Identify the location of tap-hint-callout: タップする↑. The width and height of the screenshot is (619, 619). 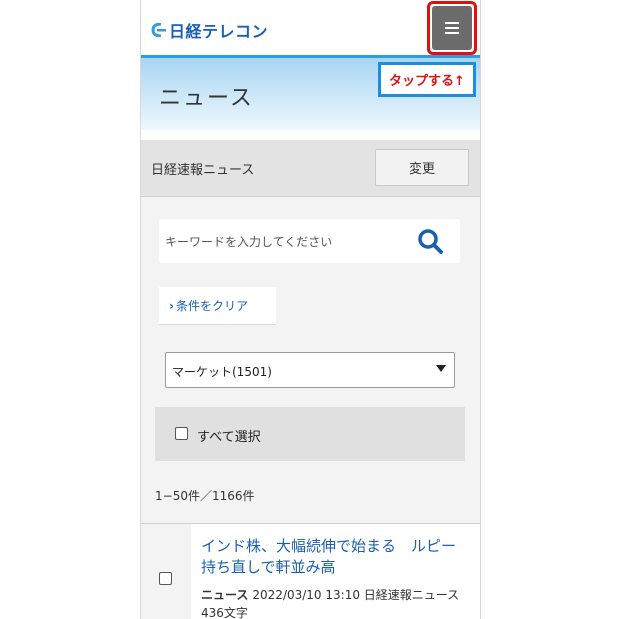
(427, 79).